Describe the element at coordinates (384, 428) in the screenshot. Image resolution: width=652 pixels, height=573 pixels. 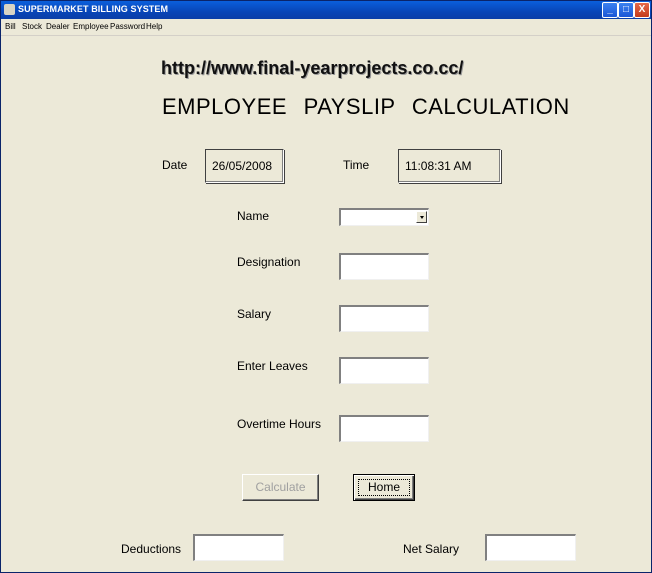
I see `overtime-field` at that location.